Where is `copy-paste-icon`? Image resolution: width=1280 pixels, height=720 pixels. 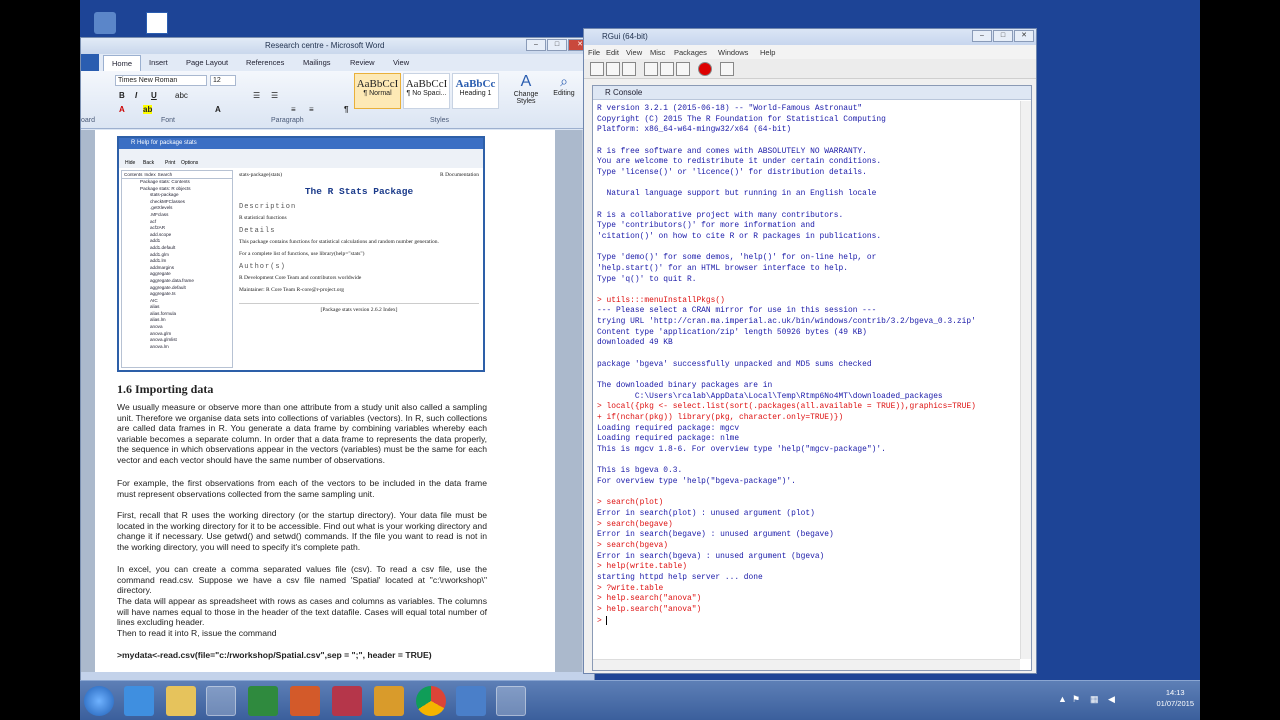
copy-paste-icon is located at coordinates (683, 69).